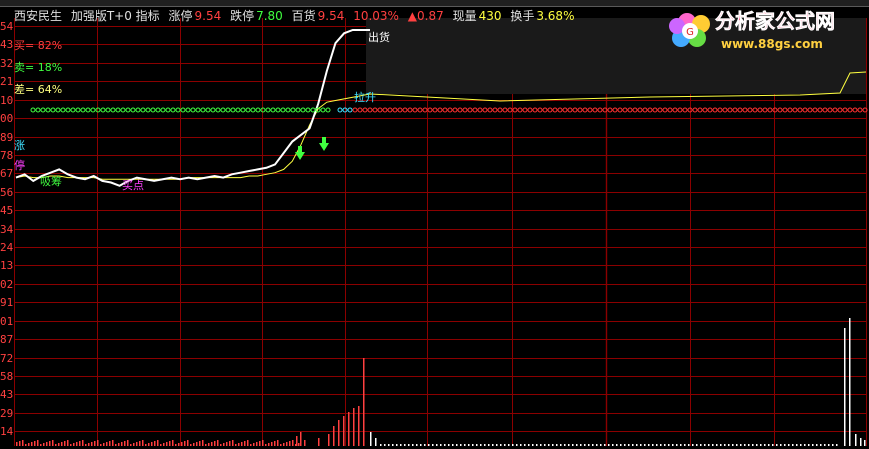 This screenshot has height=449, width=869. What do you see at coordinates (7, 302) in the screenshot?
I see `y-axis-label: 91` at bounding box center [7, 302].